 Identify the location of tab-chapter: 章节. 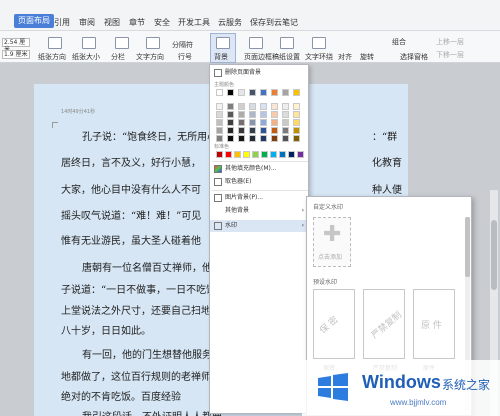
(137, 22).